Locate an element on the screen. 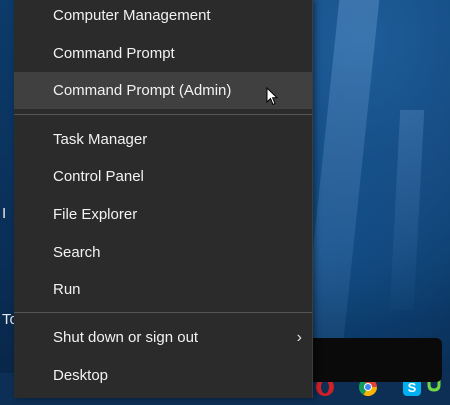 Image resolution: width=450 pixels, height=405 pixels. menu-item-shut-down: Shut down or sign out › is located at coordinates (163, 337).